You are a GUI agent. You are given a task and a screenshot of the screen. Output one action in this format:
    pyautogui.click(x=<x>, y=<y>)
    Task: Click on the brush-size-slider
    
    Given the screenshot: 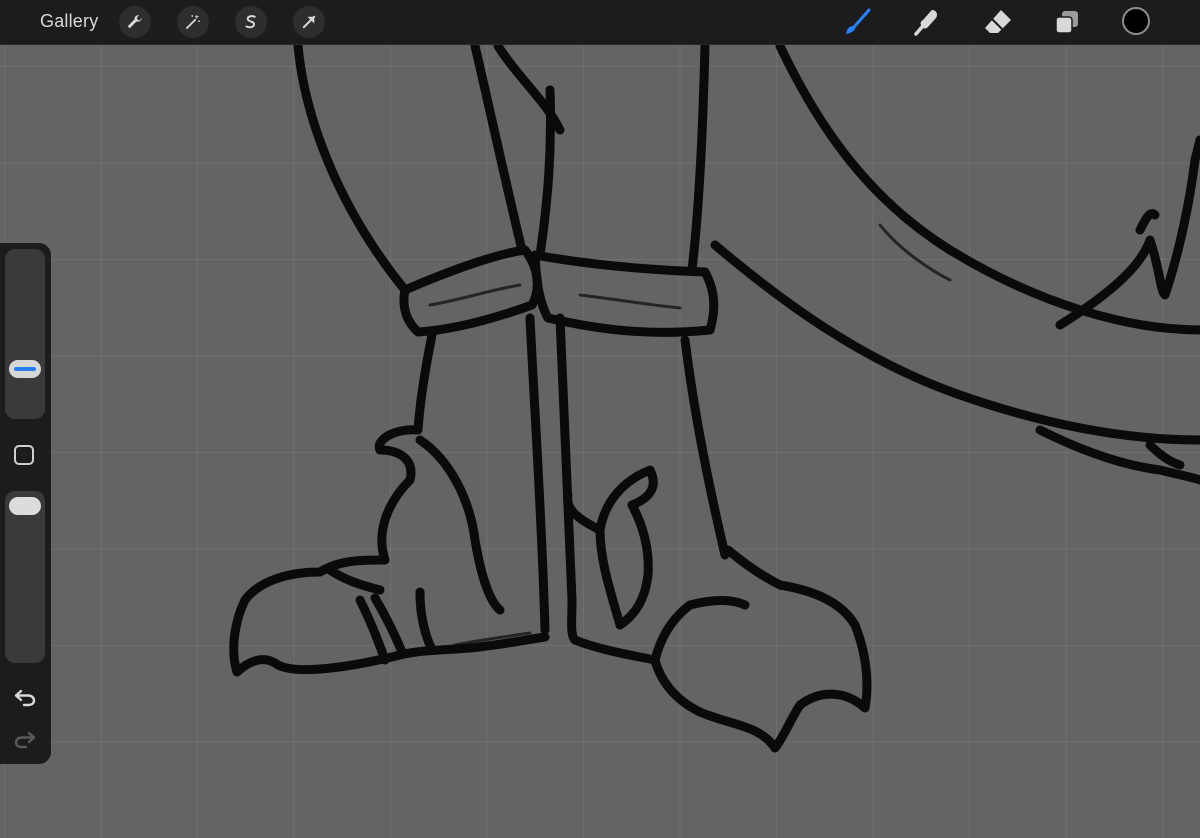 What is the action you would take?
    pyautogui.click(x=25, y=334)
    